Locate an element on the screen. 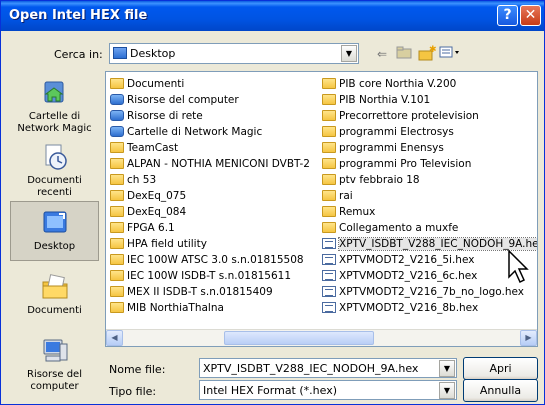 The width and height of the screenshot is (545, 405). place-documents: Documenti is located at coordinates (54, 296).